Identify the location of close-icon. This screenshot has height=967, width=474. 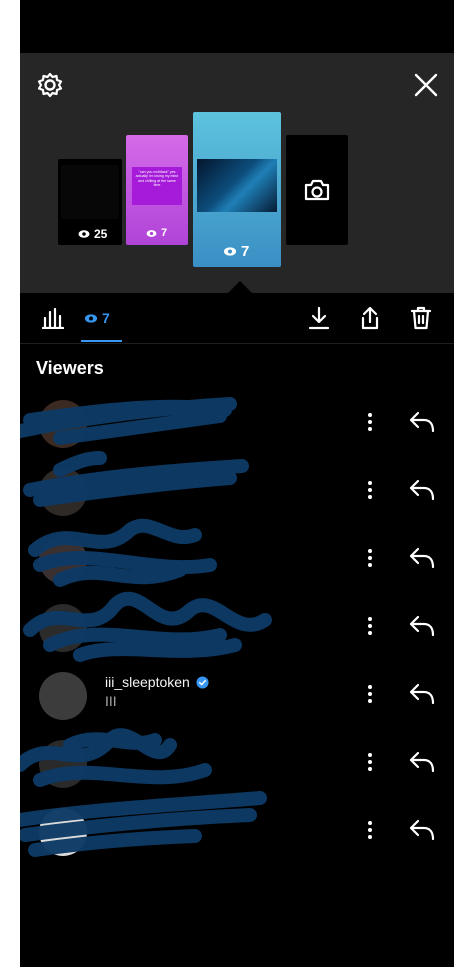
(426, 85).